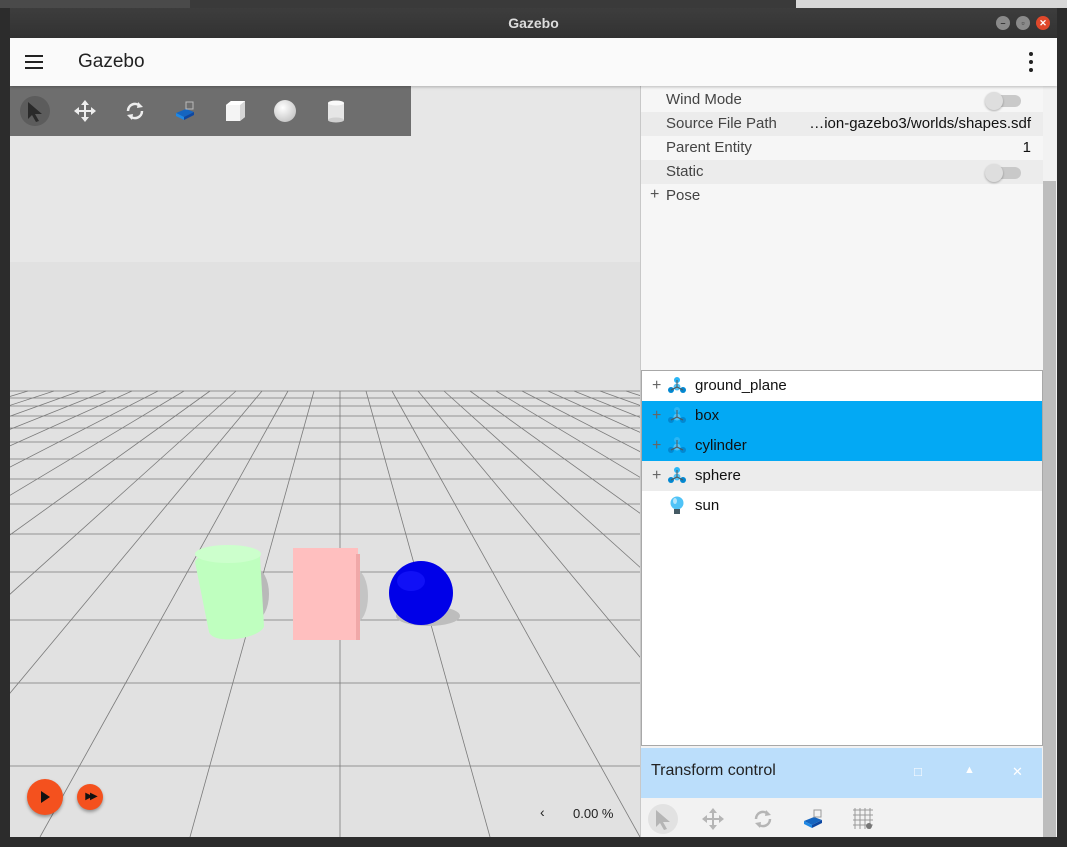 This screenshot has height=847, width=1067. What do you see at coordinates (677, 508) in the screenshot?
I see `light-bulb-icon` at bounding box center [677, 508].